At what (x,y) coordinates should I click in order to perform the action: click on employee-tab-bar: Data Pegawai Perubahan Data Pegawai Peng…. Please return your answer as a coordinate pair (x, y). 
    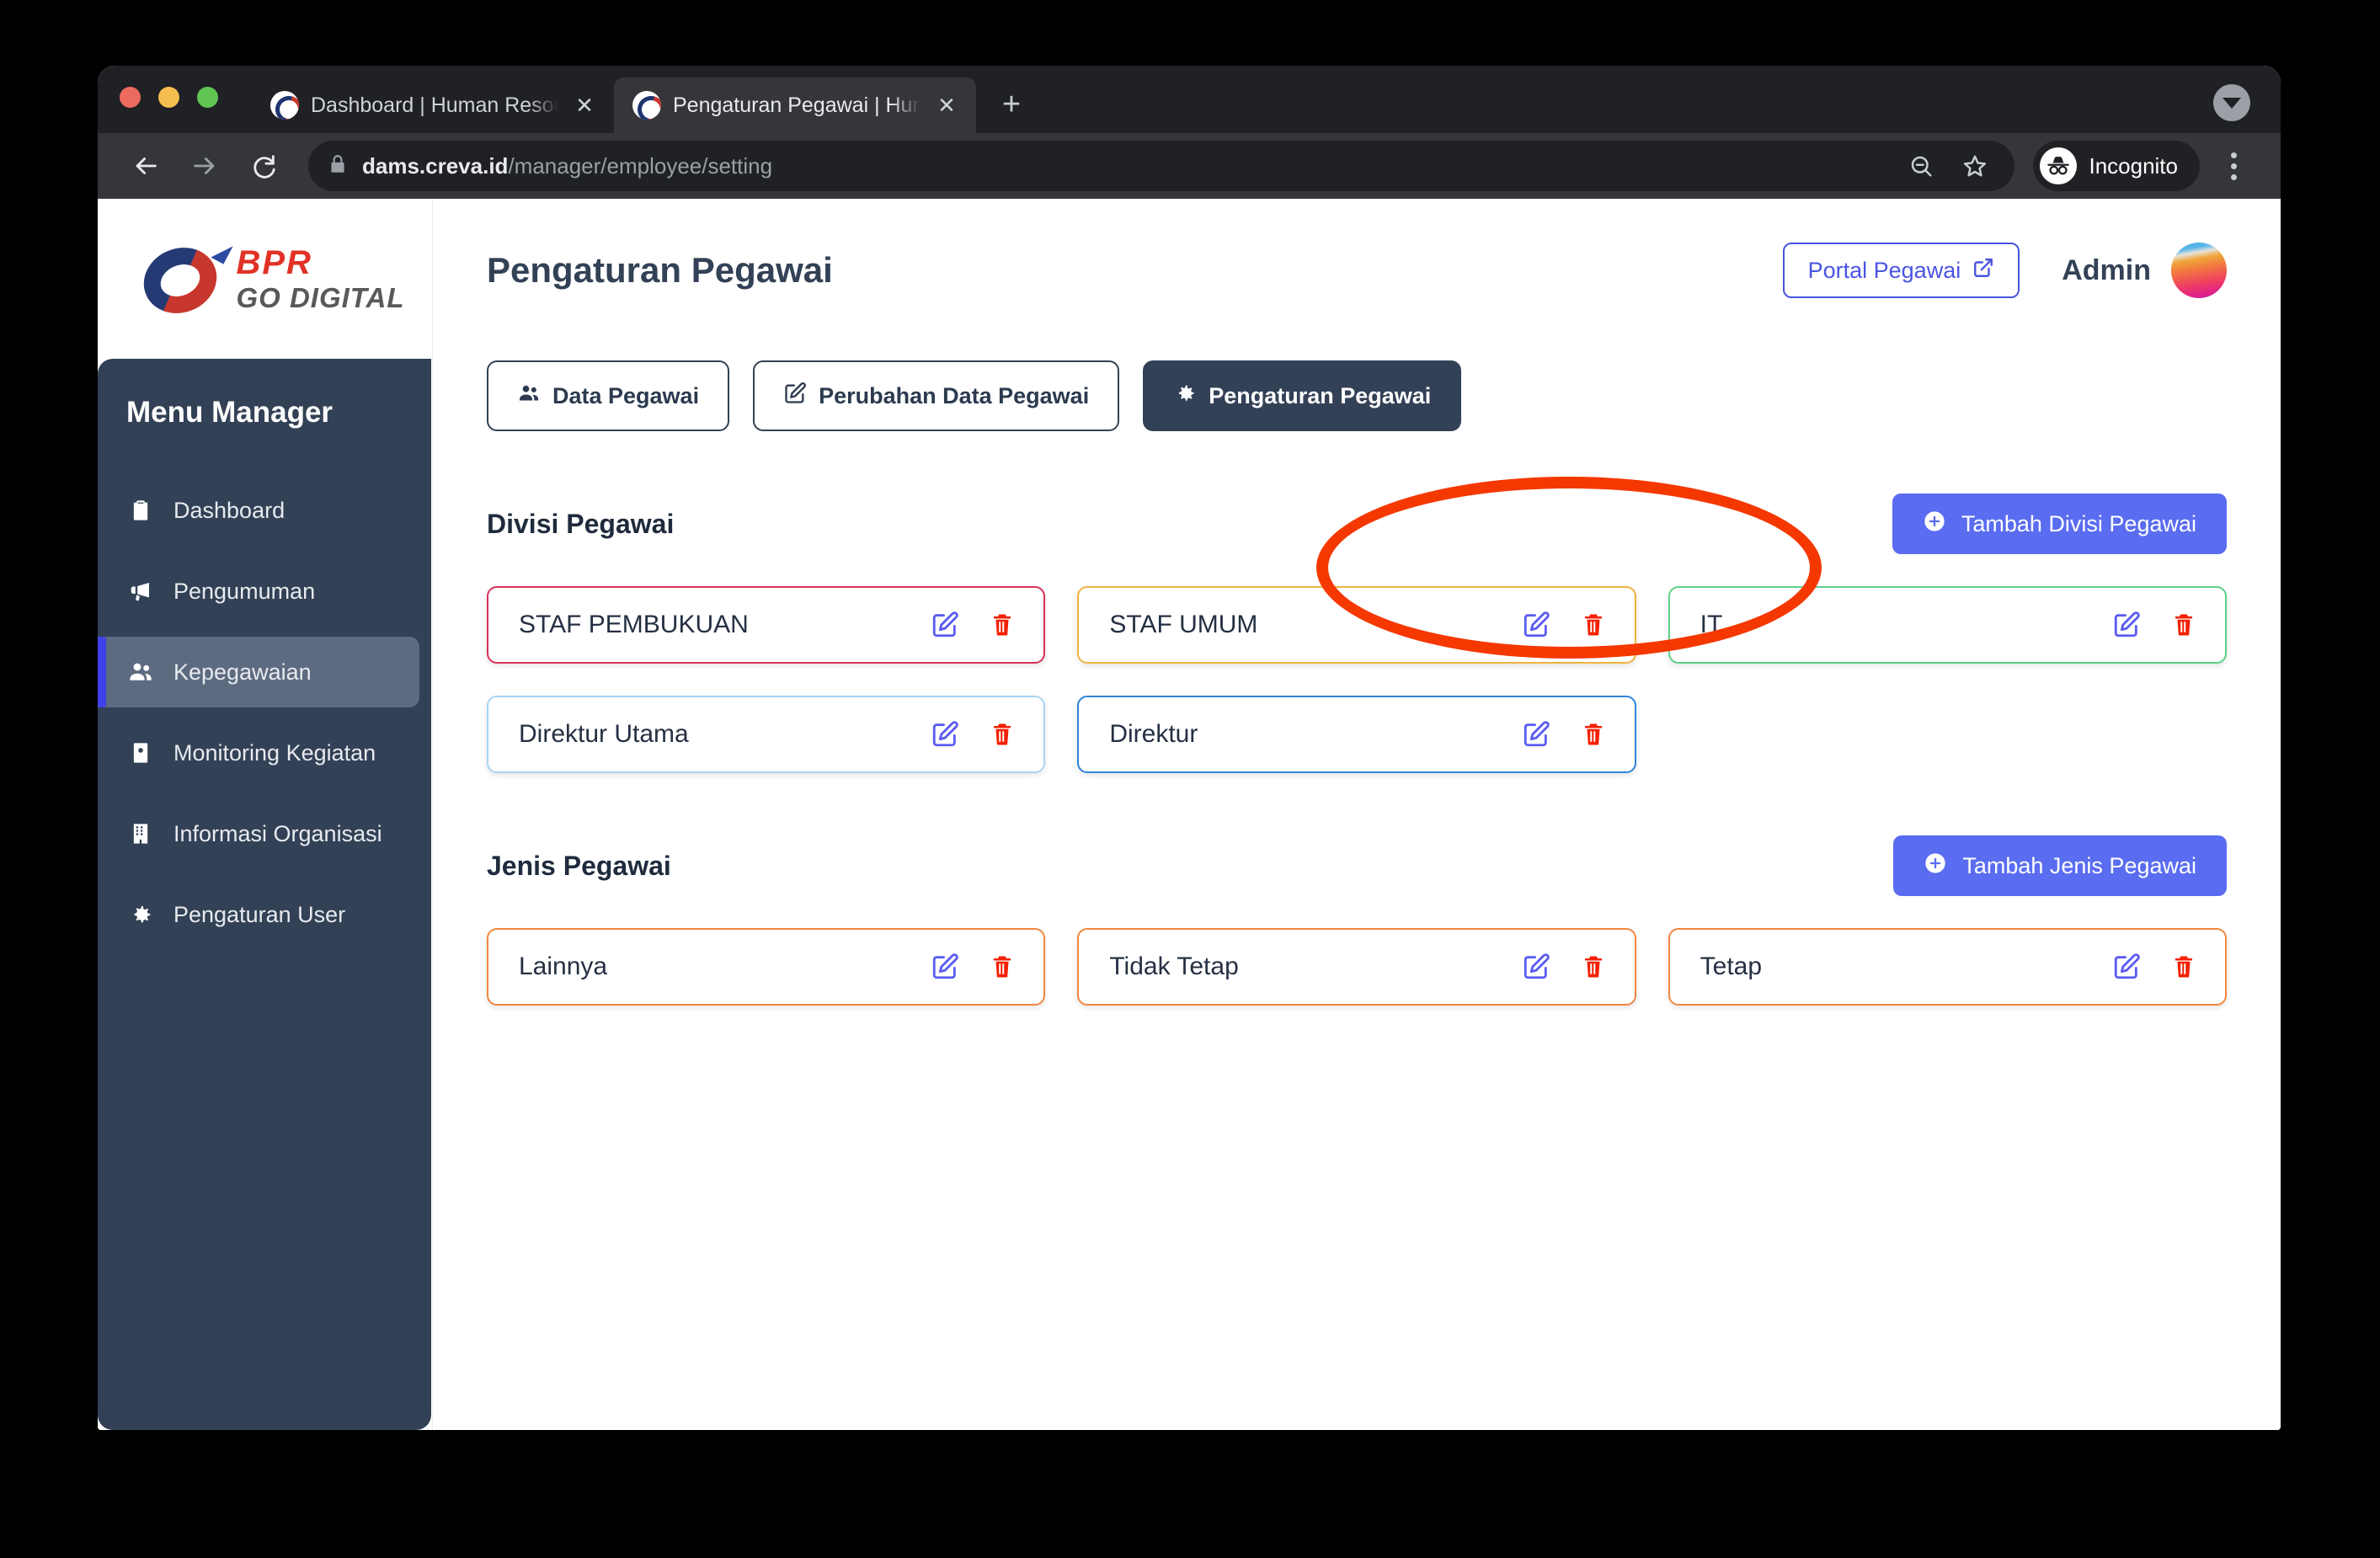
    Looking at the image, I should click on (1357, 395).